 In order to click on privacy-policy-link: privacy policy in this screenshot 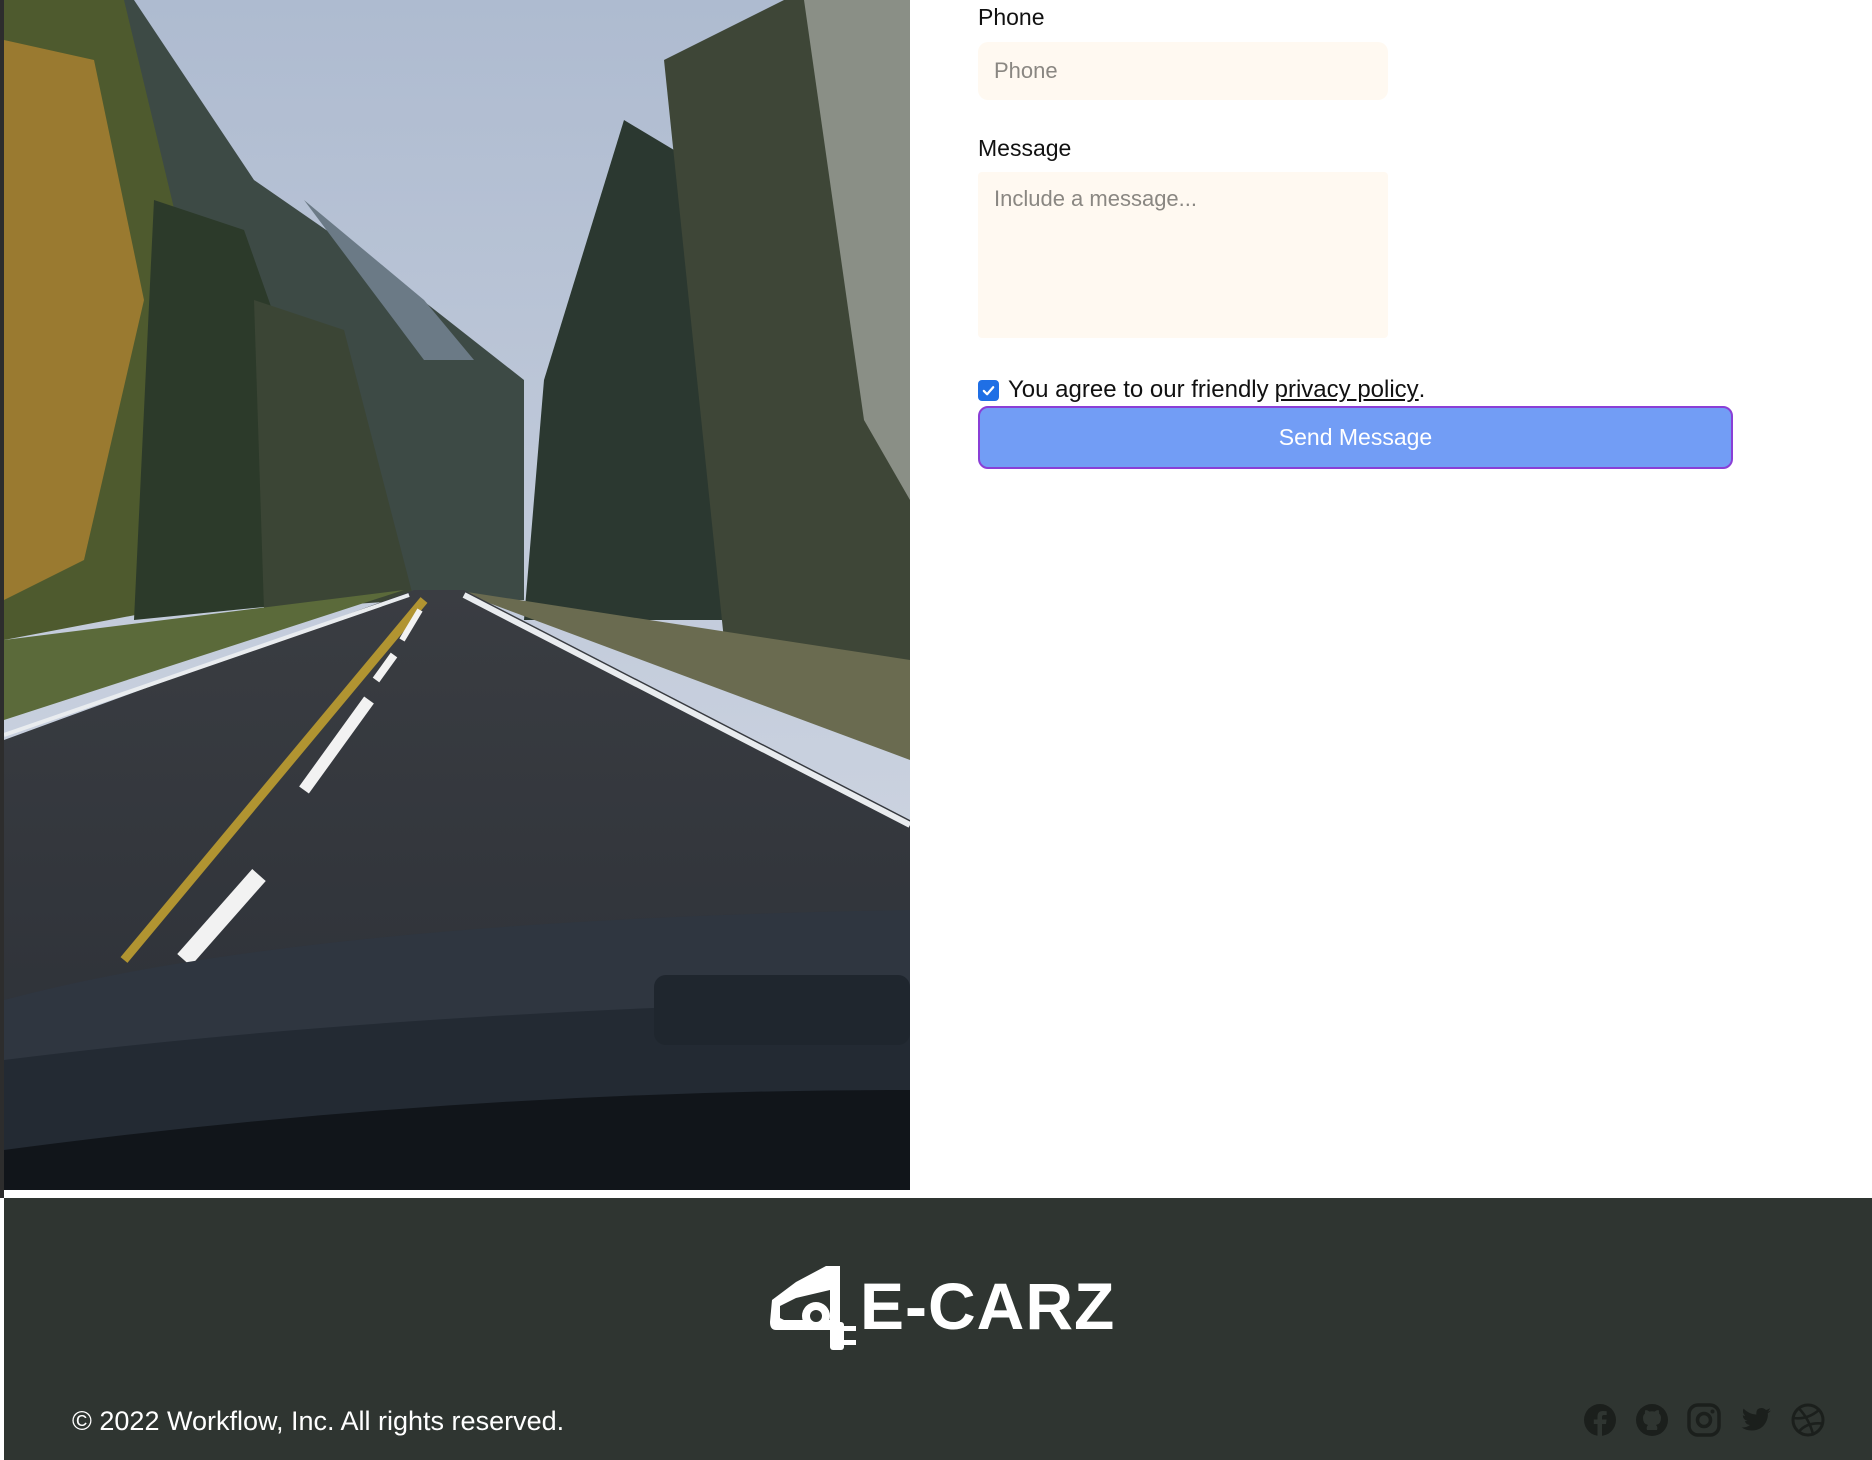, I will do `click(1347, 390)`.